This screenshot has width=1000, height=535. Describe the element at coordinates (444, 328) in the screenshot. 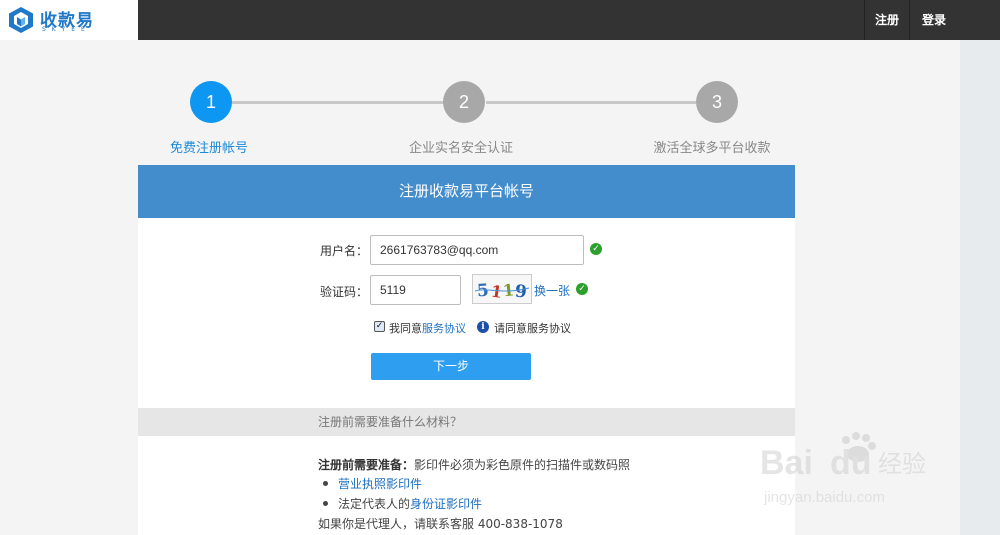

I see `service-agreement-link: 服务协议` at that location.